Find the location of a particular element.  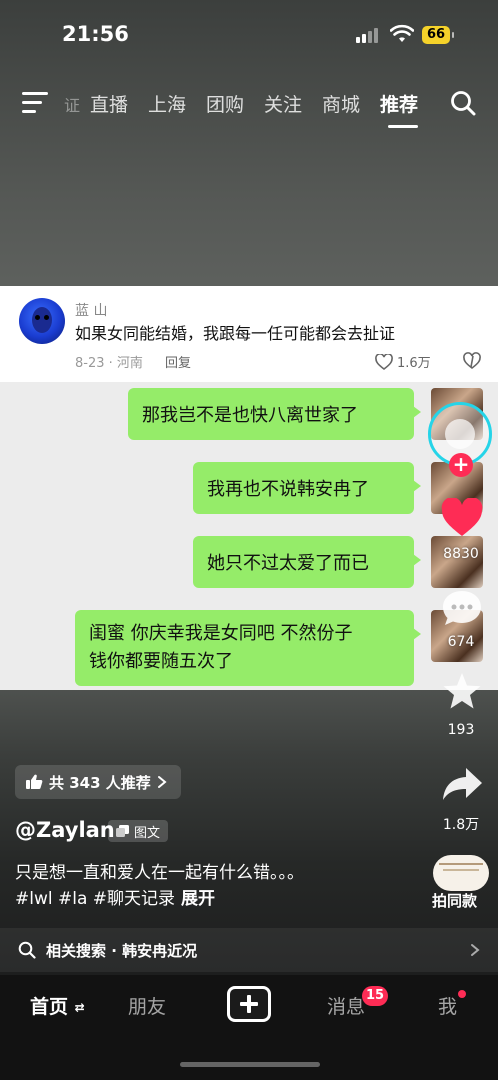

messages-badge: 15 is located at coordinates (375, 996).